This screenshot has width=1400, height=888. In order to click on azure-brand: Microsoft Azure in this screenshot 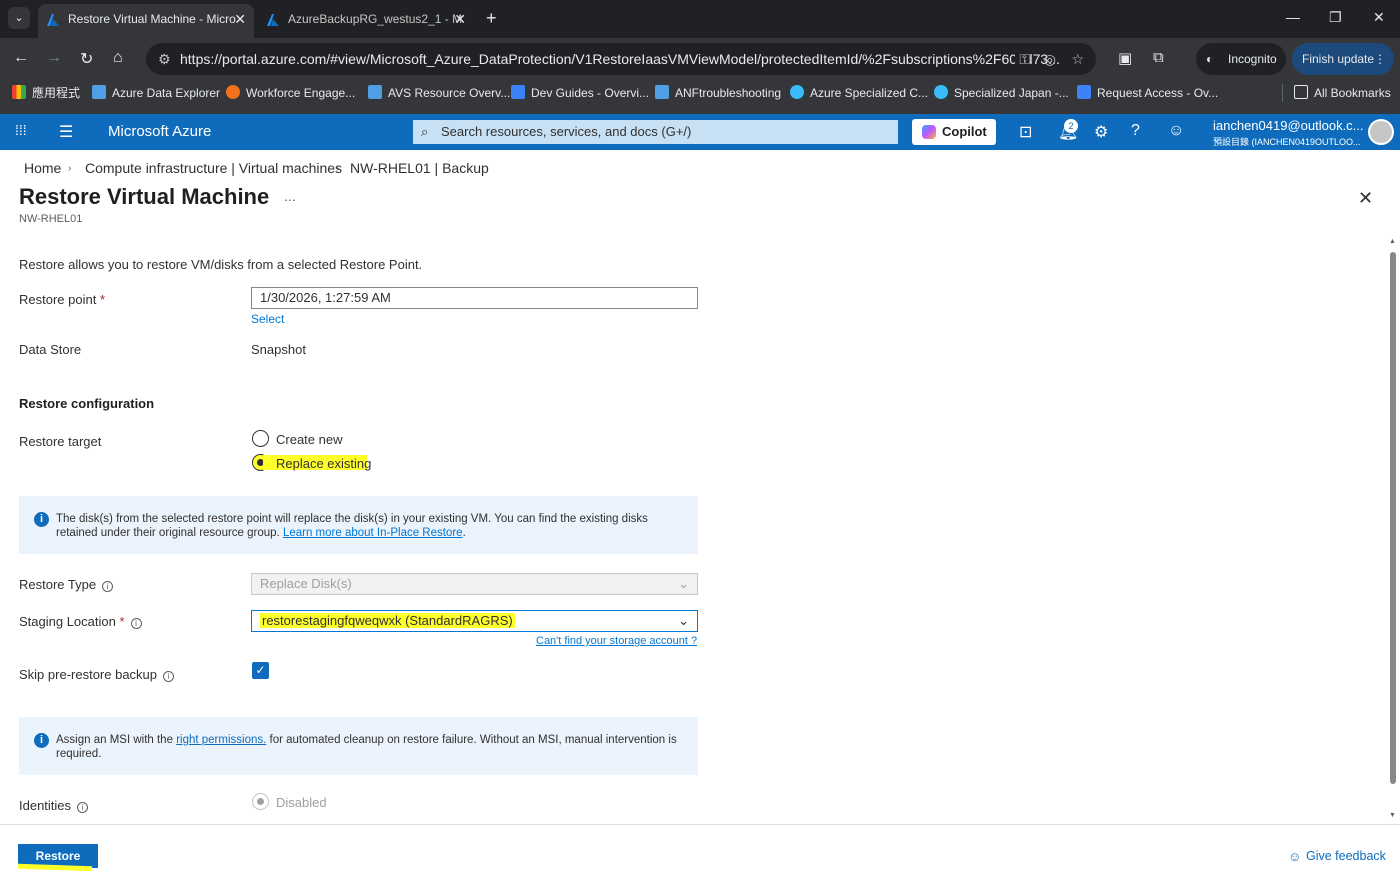, I will do `click(159, 131)`.